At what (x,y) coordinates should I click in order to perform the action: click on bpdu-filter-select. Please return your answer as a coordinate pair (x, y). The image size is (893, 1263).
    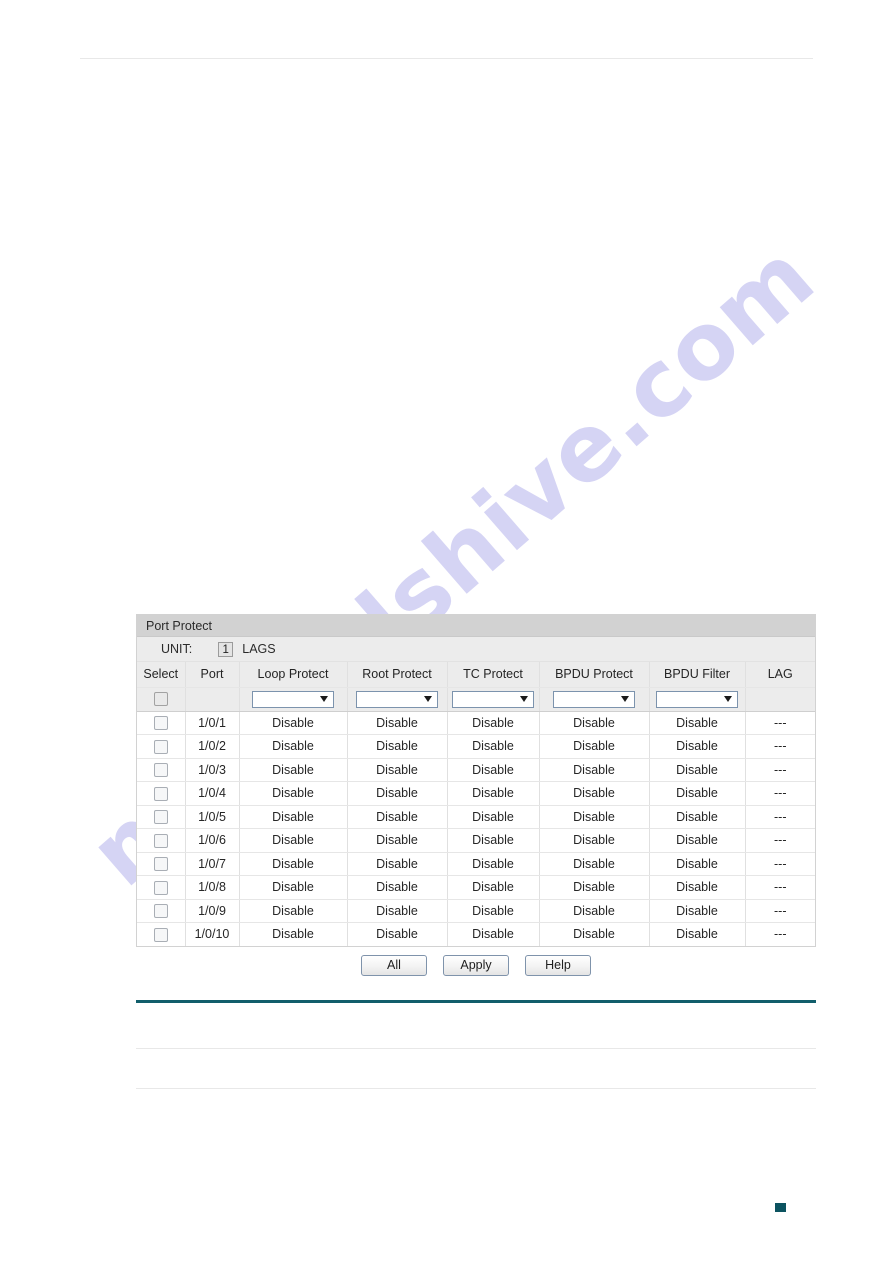
    Looking at the image, I should click on (697, 699).